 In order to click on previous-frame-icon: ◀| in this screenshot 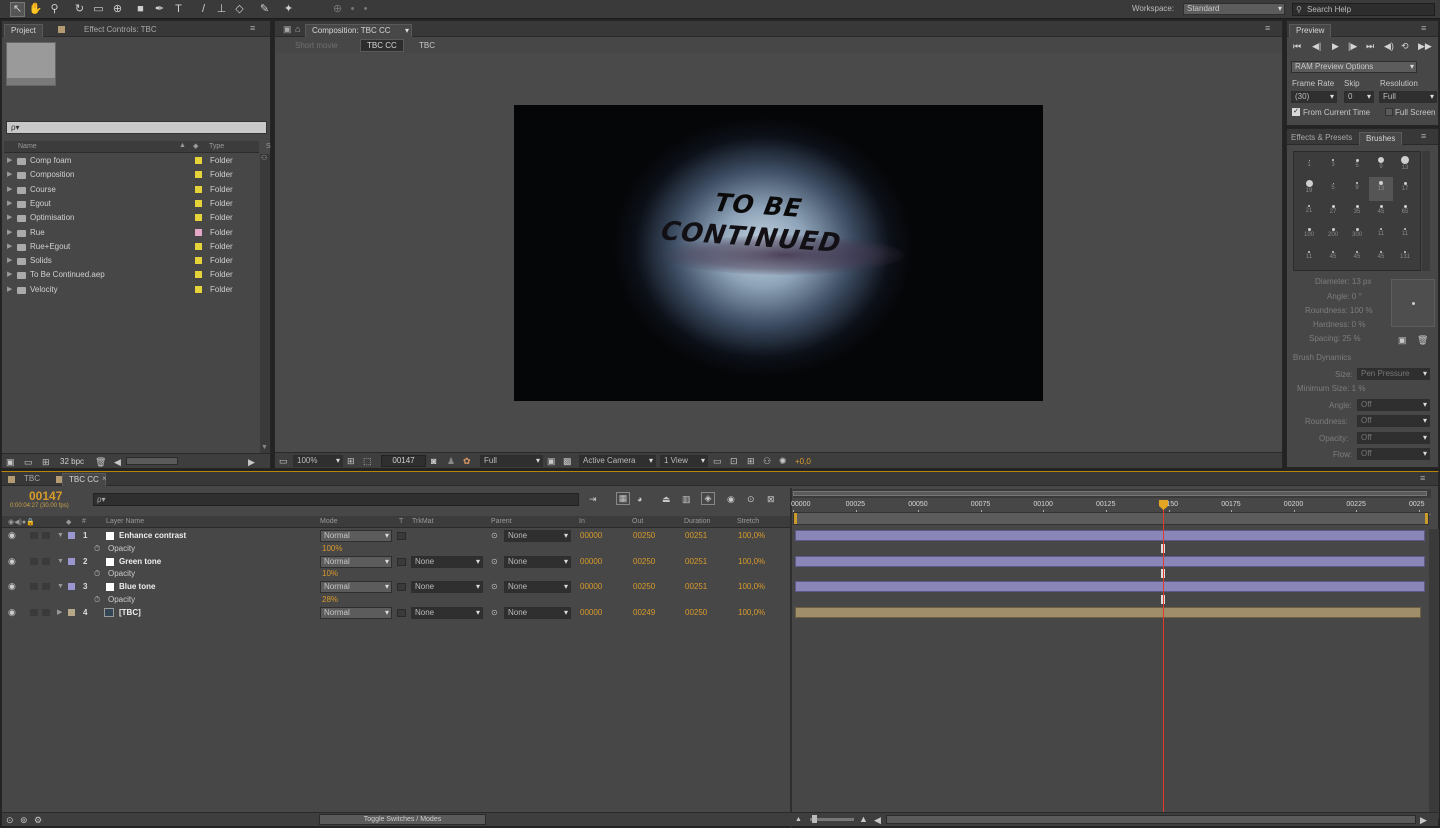, I will do `click(1316, 46)`.